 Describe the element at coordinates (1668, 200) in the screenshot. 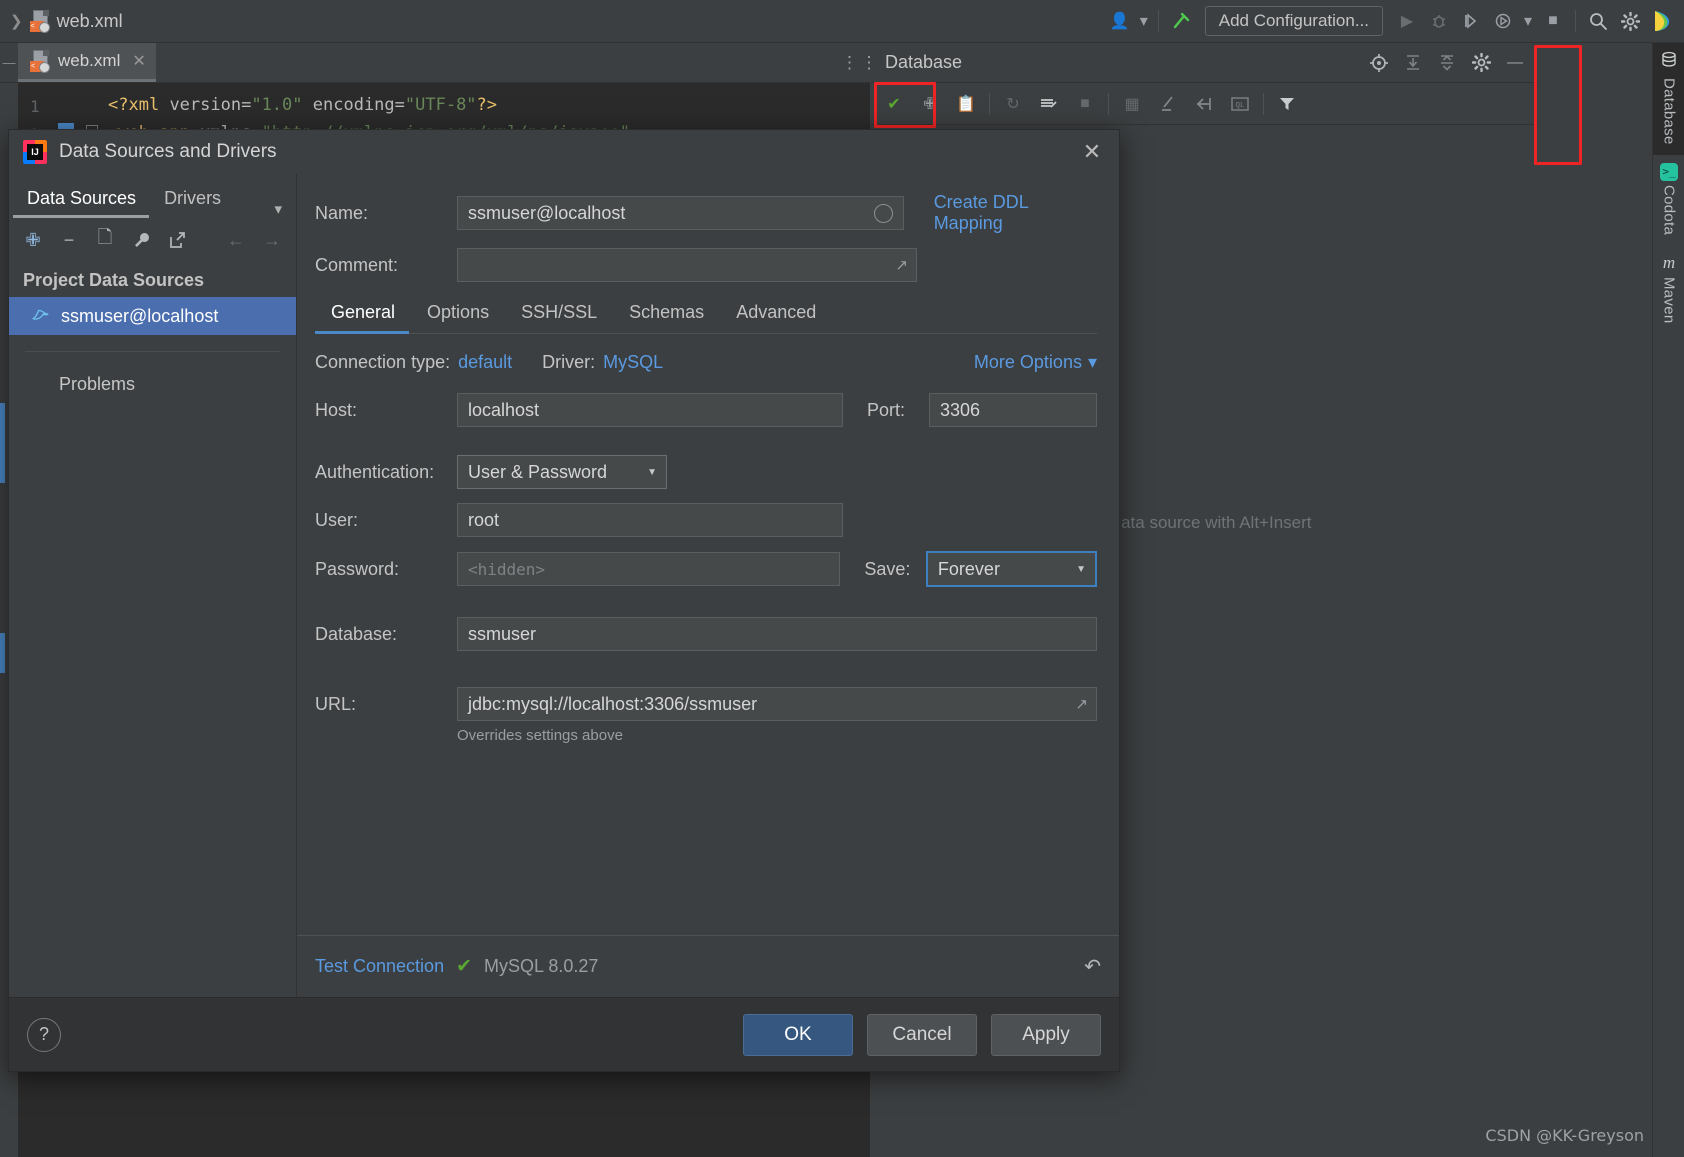

I see `sidebar-item-codota: >_ Codota` at that location.